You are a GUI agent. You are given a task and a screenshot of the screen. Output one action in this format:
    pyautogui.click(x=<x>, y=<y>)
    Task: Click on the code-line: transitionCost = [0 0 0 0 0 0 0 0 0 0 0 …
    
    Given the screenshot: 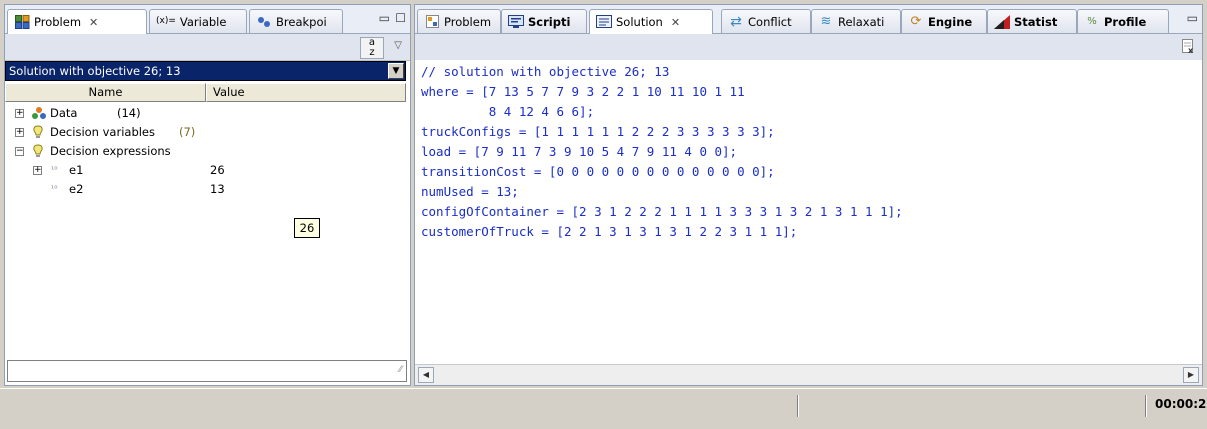 What is the action you would take?
    pyautogui.click(x=598, y=171)
    